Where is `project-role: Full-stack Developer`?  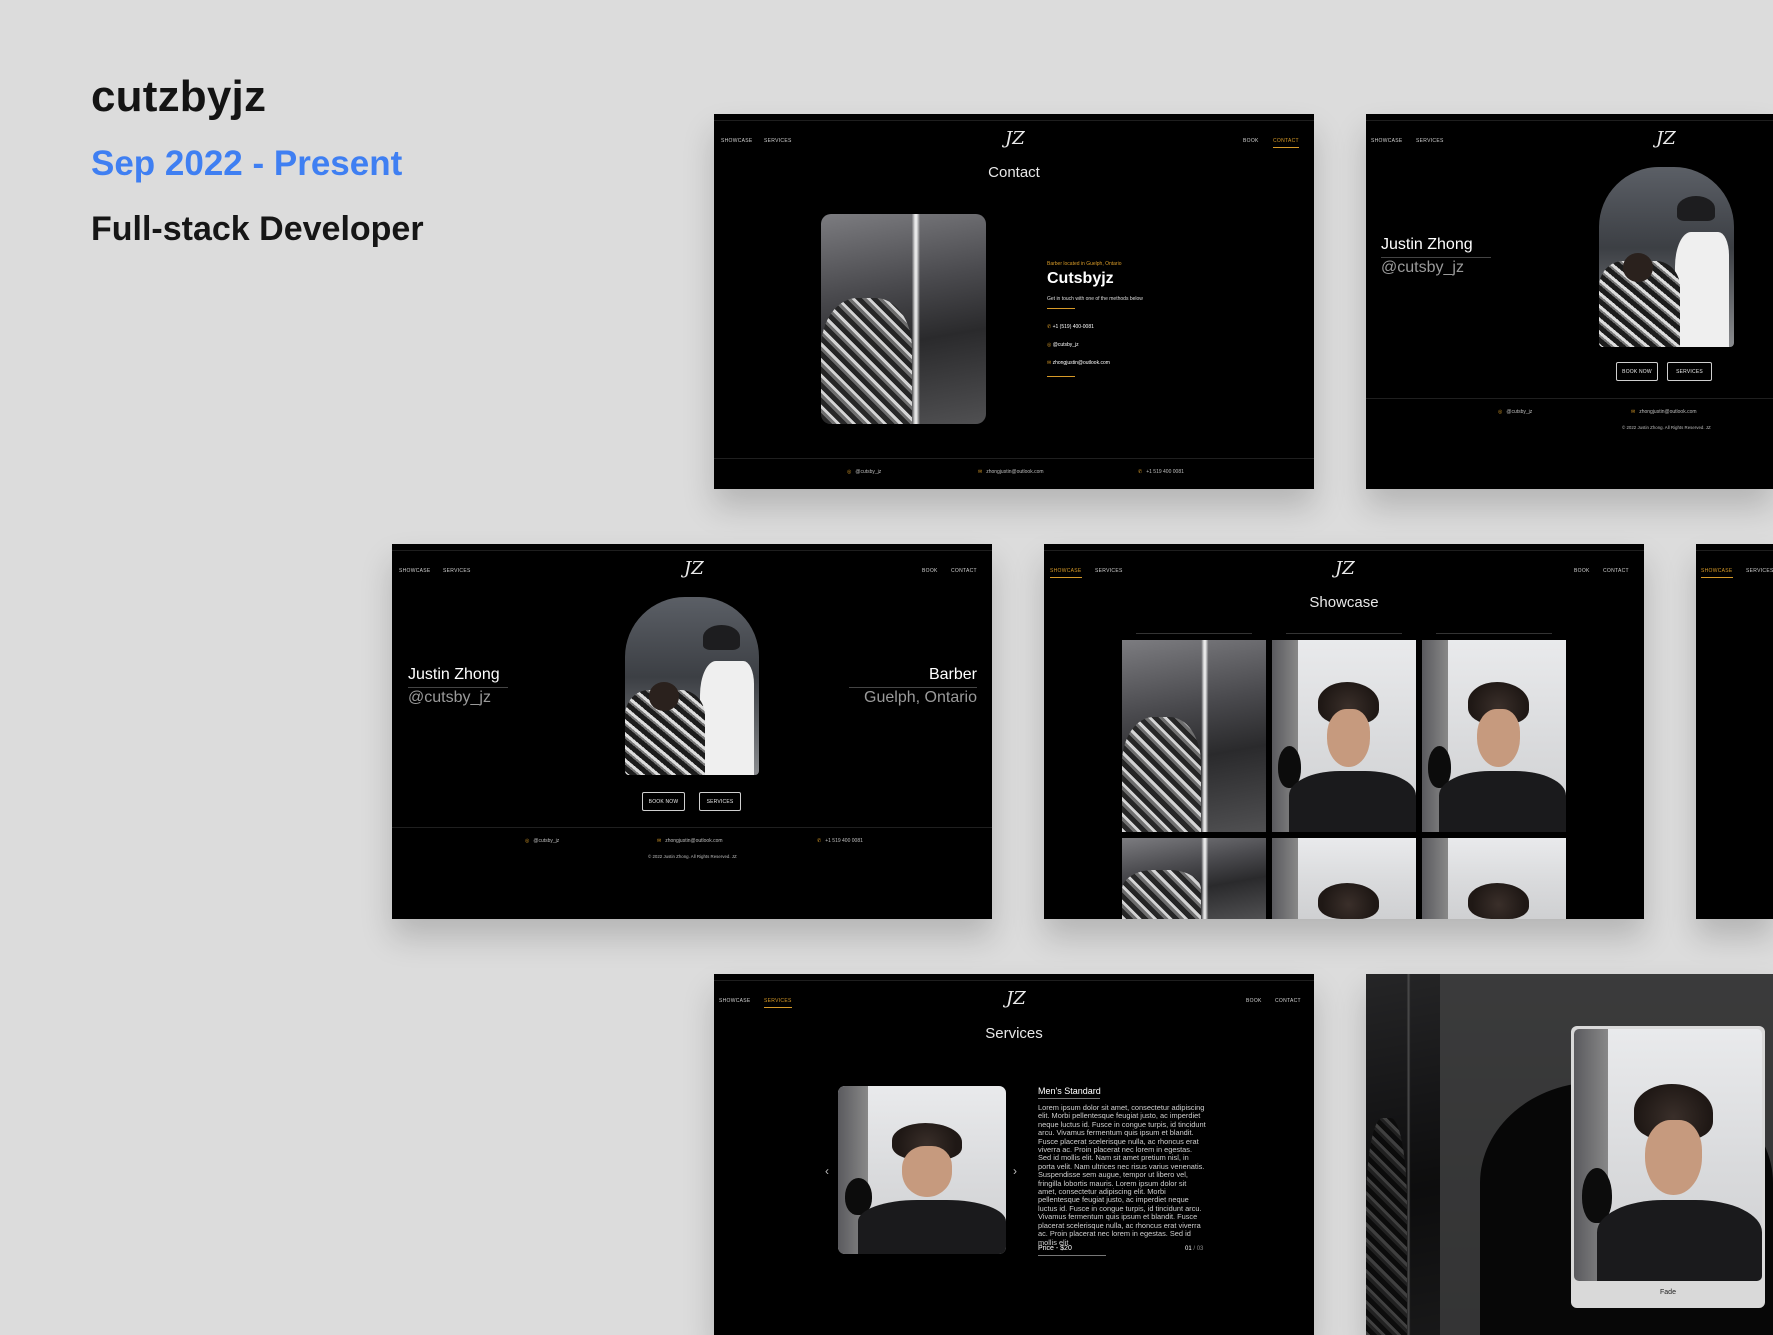 project-role: Full-stack Developer is located at coordinates (257, 229).